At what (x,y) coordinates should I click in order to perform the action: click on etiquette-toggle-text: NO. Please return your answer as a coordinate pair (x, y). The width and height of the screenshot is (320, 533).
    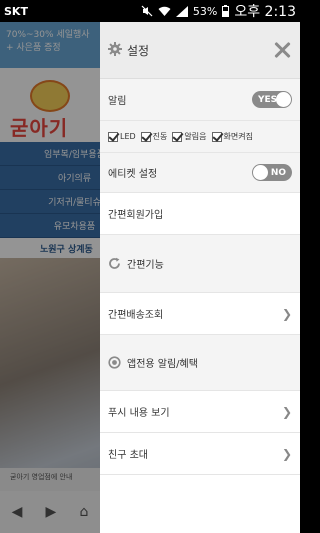
    Looking at the image, I should click on (278, 172).